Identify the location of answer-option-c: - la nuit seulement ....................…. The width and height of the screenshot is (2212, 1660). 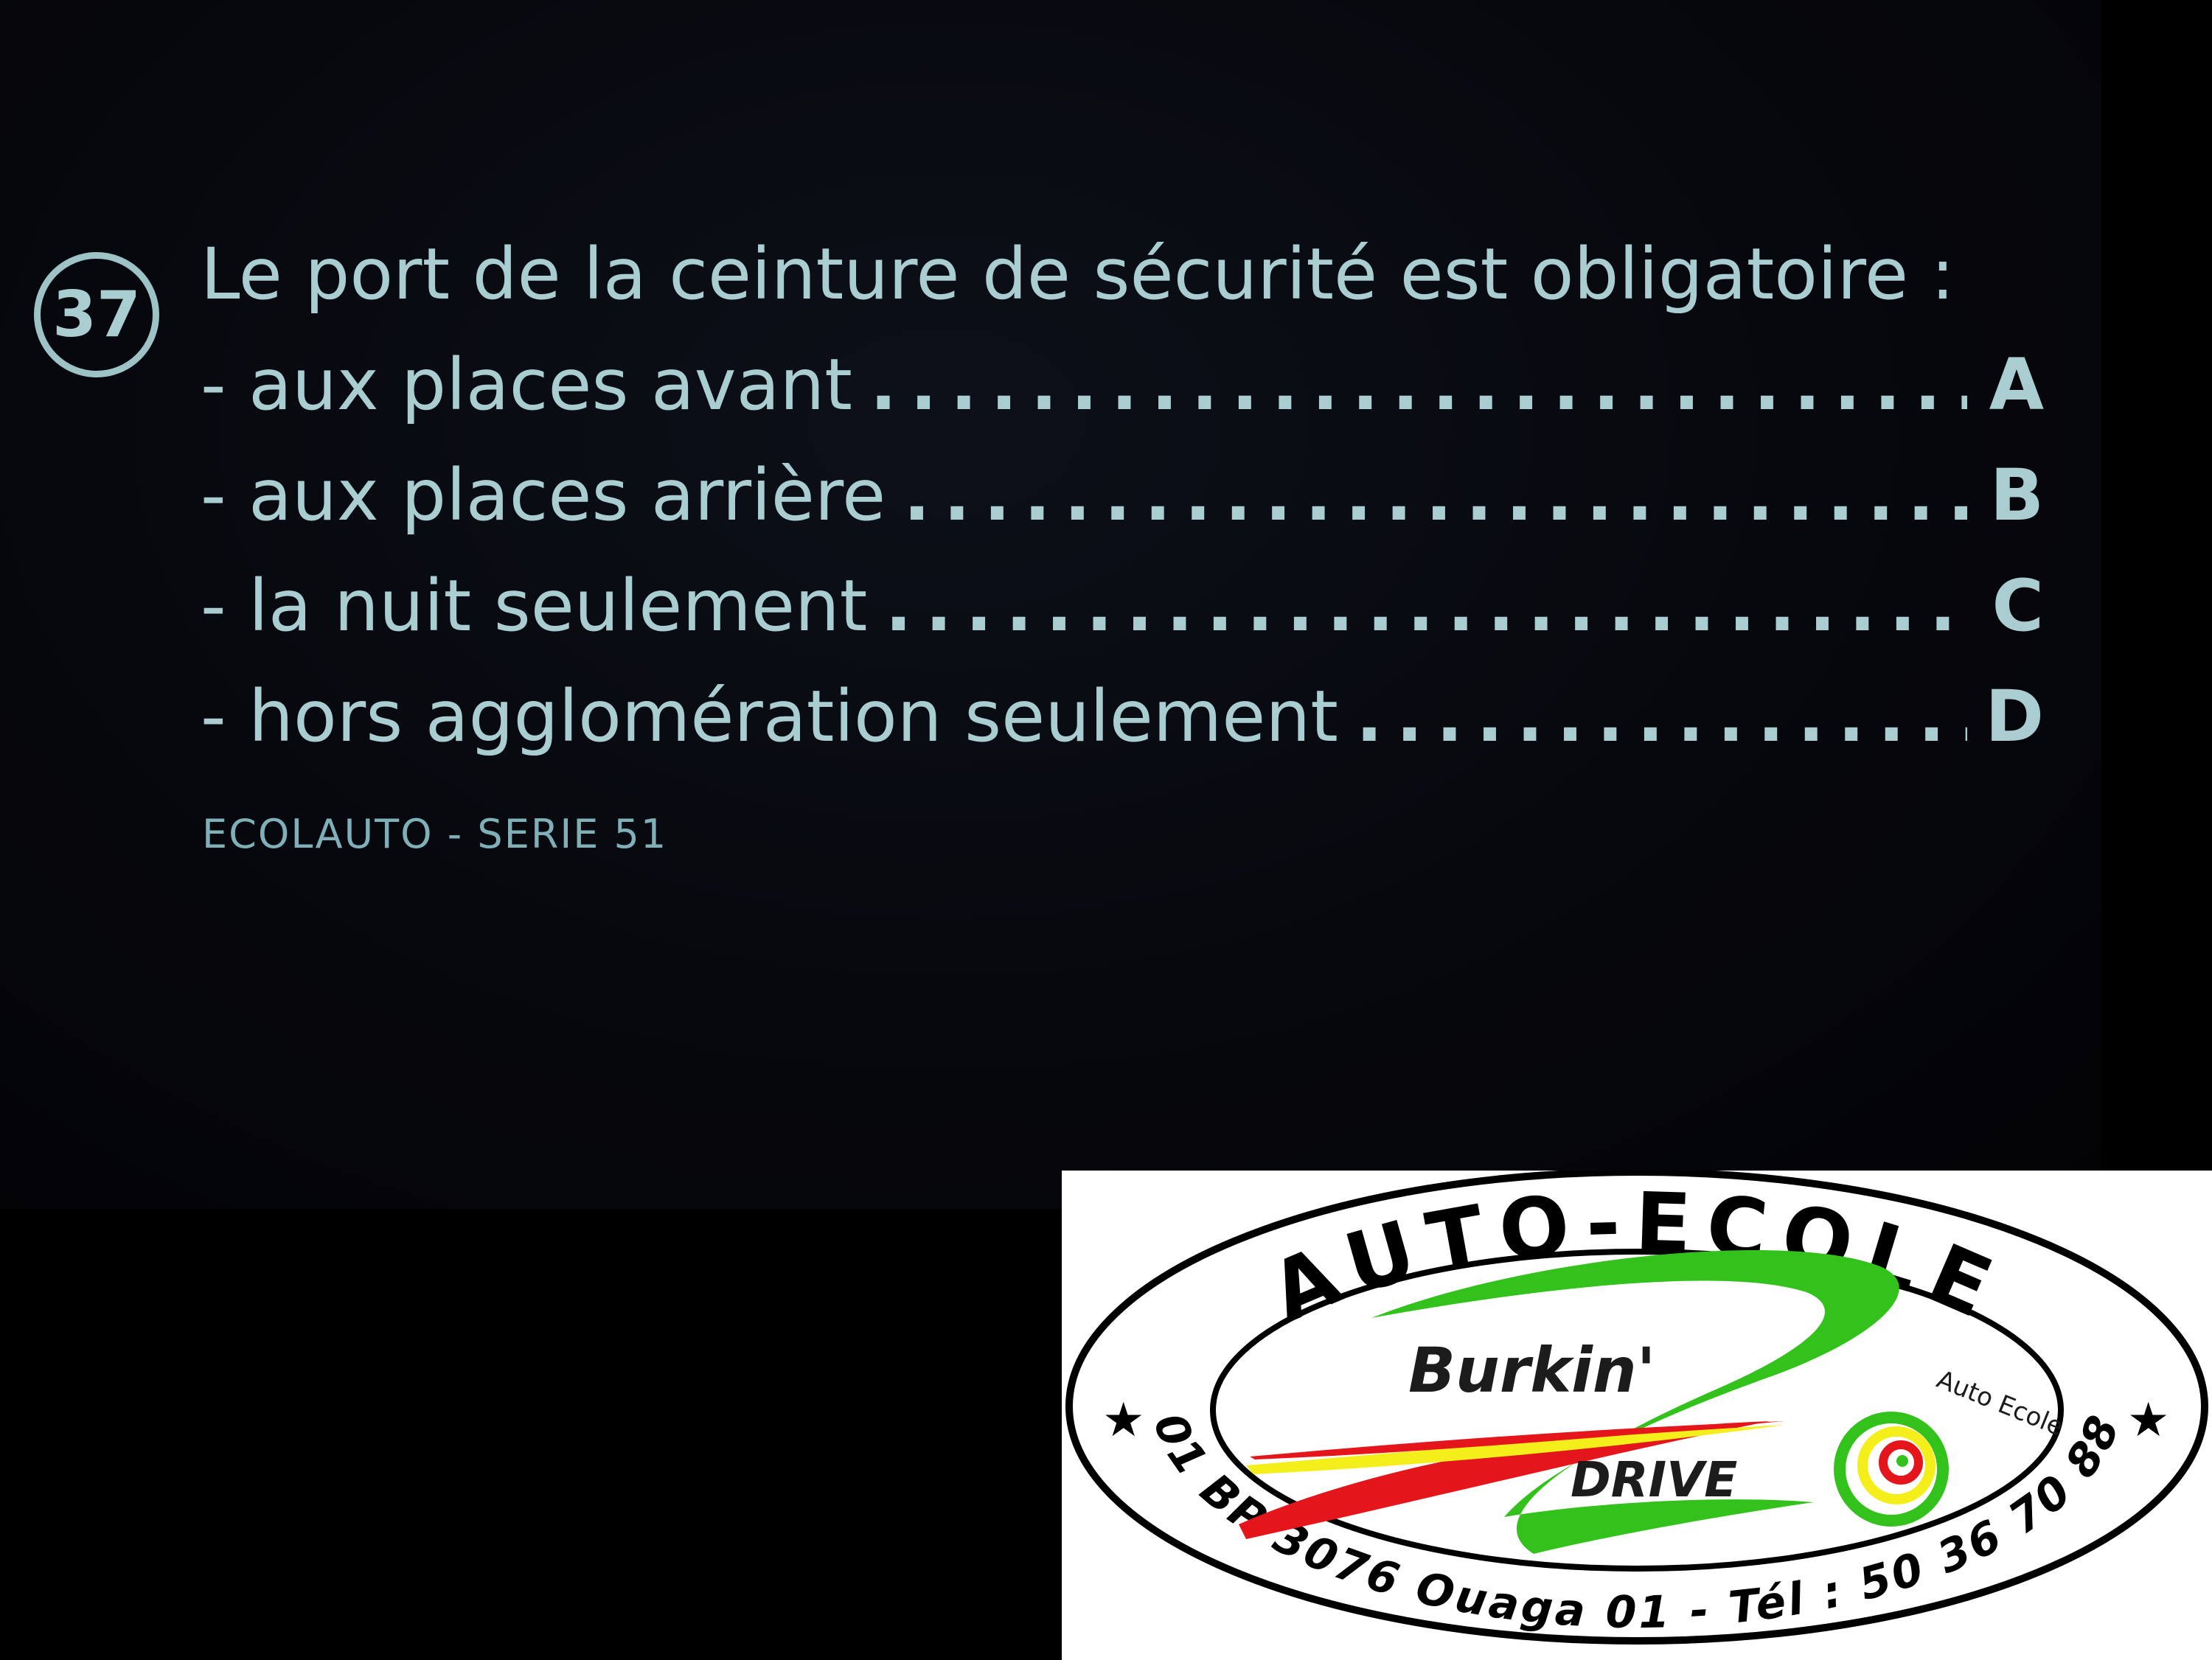
(1122, 606).